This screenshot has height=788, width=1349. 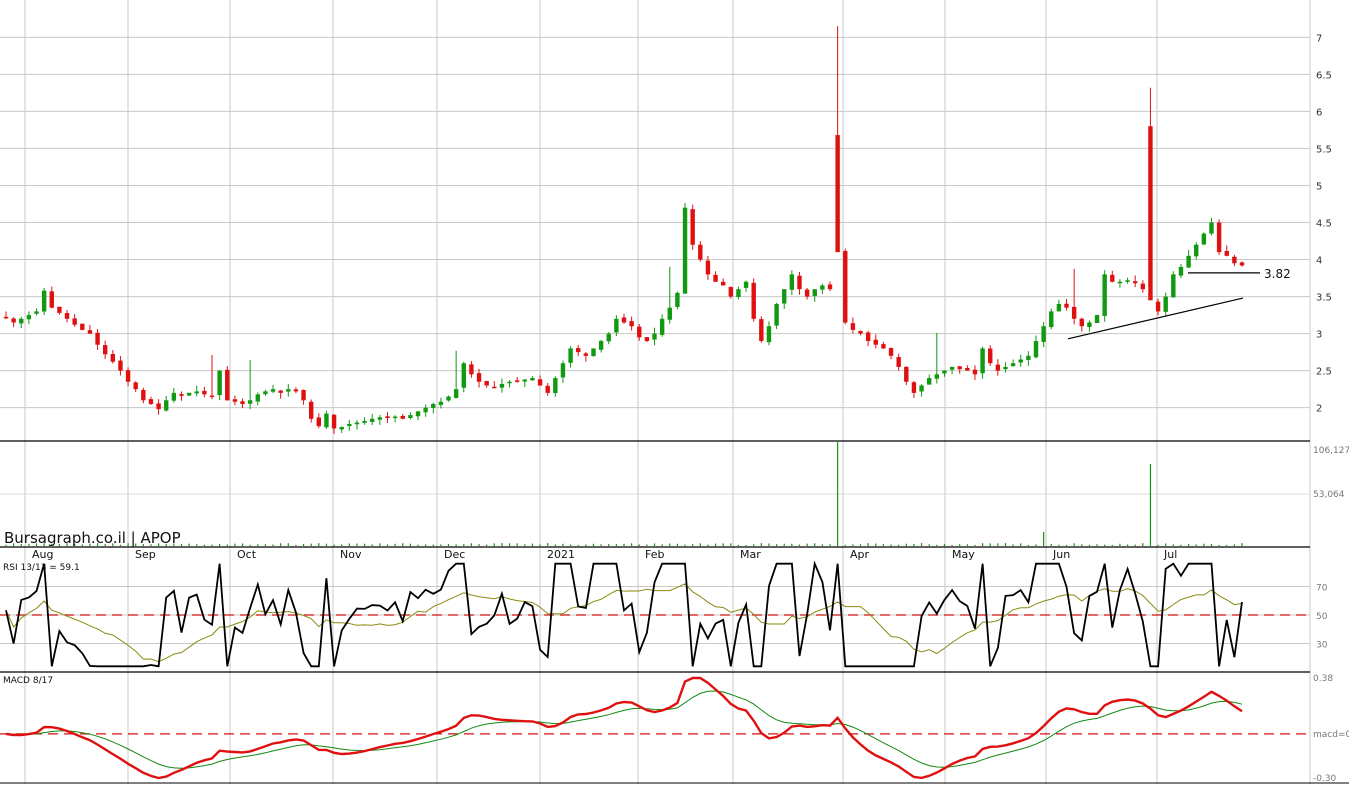 What do you see at coordinates (624, 728) in the screenshot?
I see `macd-line` at bounding box center [624, 728].